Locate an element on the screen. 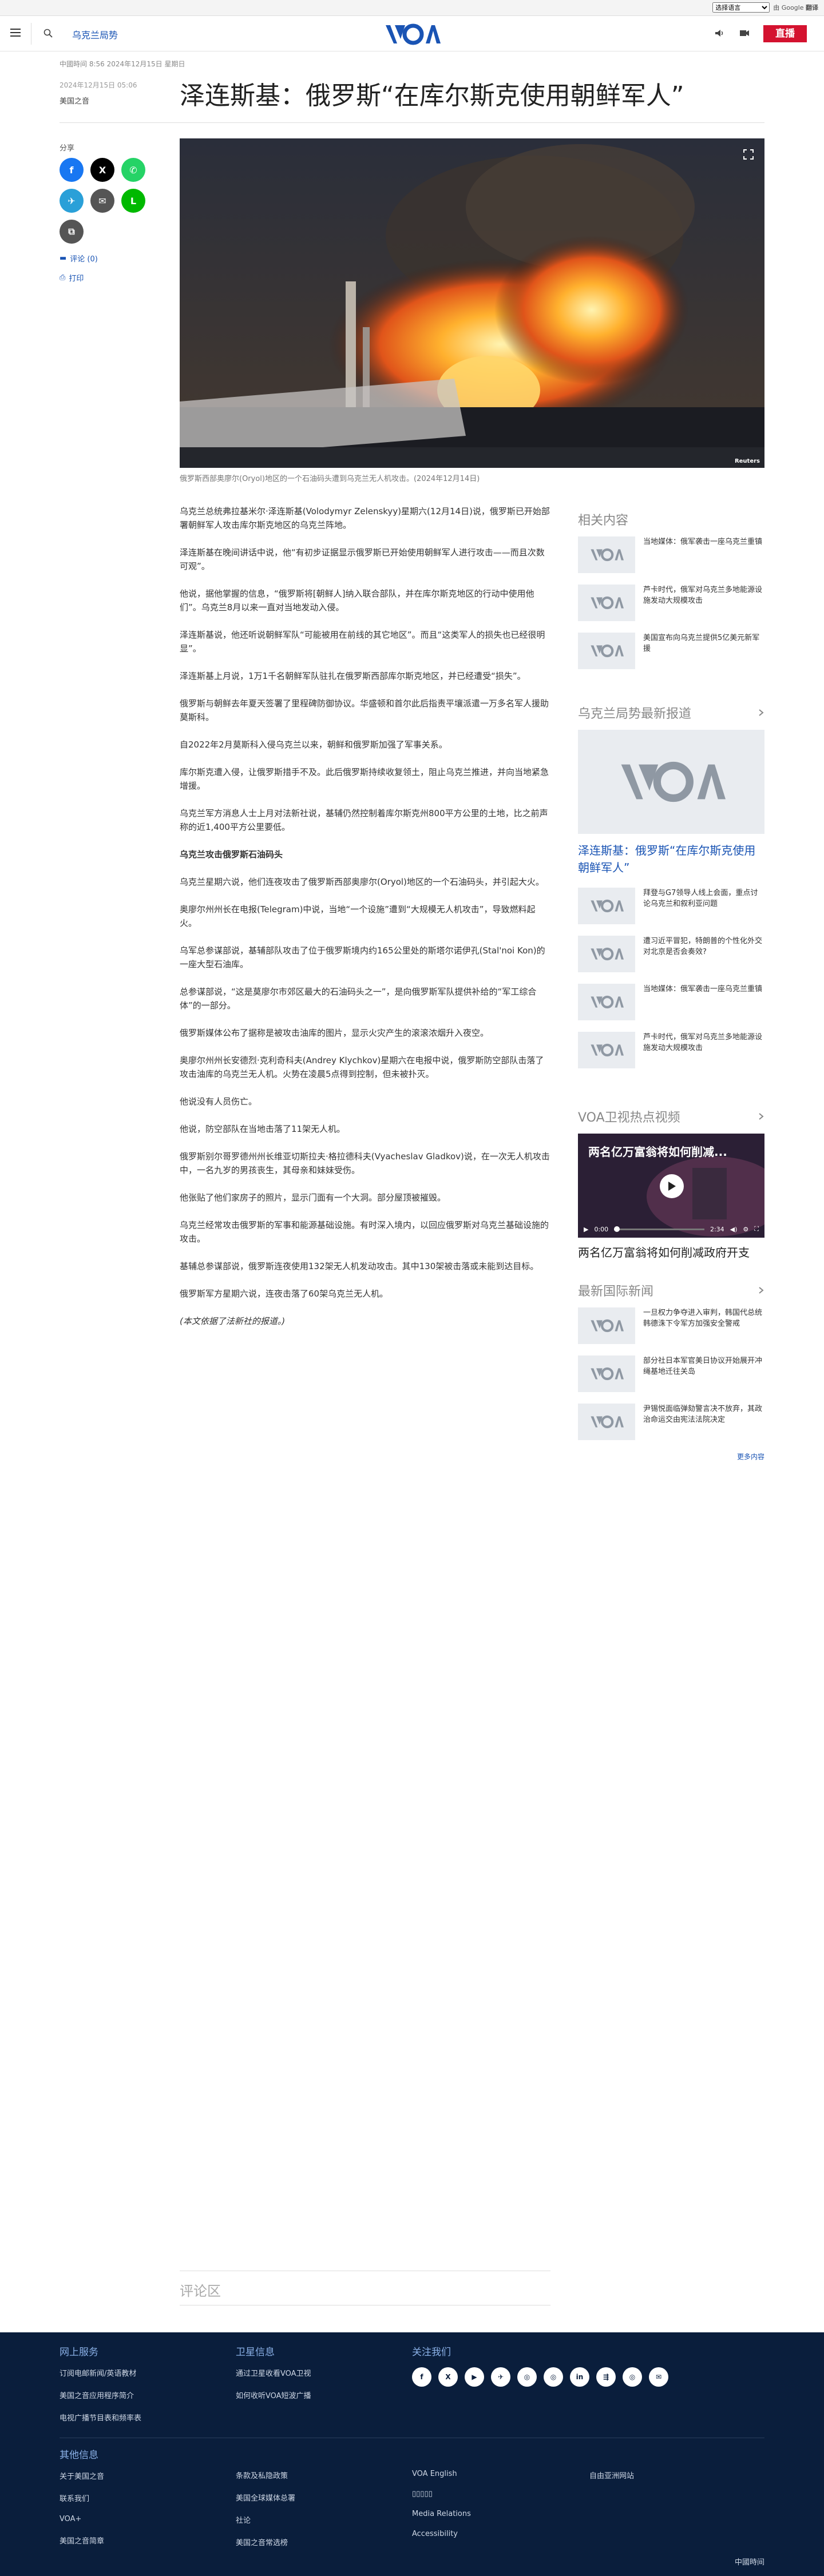  video-player: 两名亿万富翁将如何削减... ▶ 0:00 2:34 ◀) ⚙ ⛶ is located at coordinates (671, 1186).